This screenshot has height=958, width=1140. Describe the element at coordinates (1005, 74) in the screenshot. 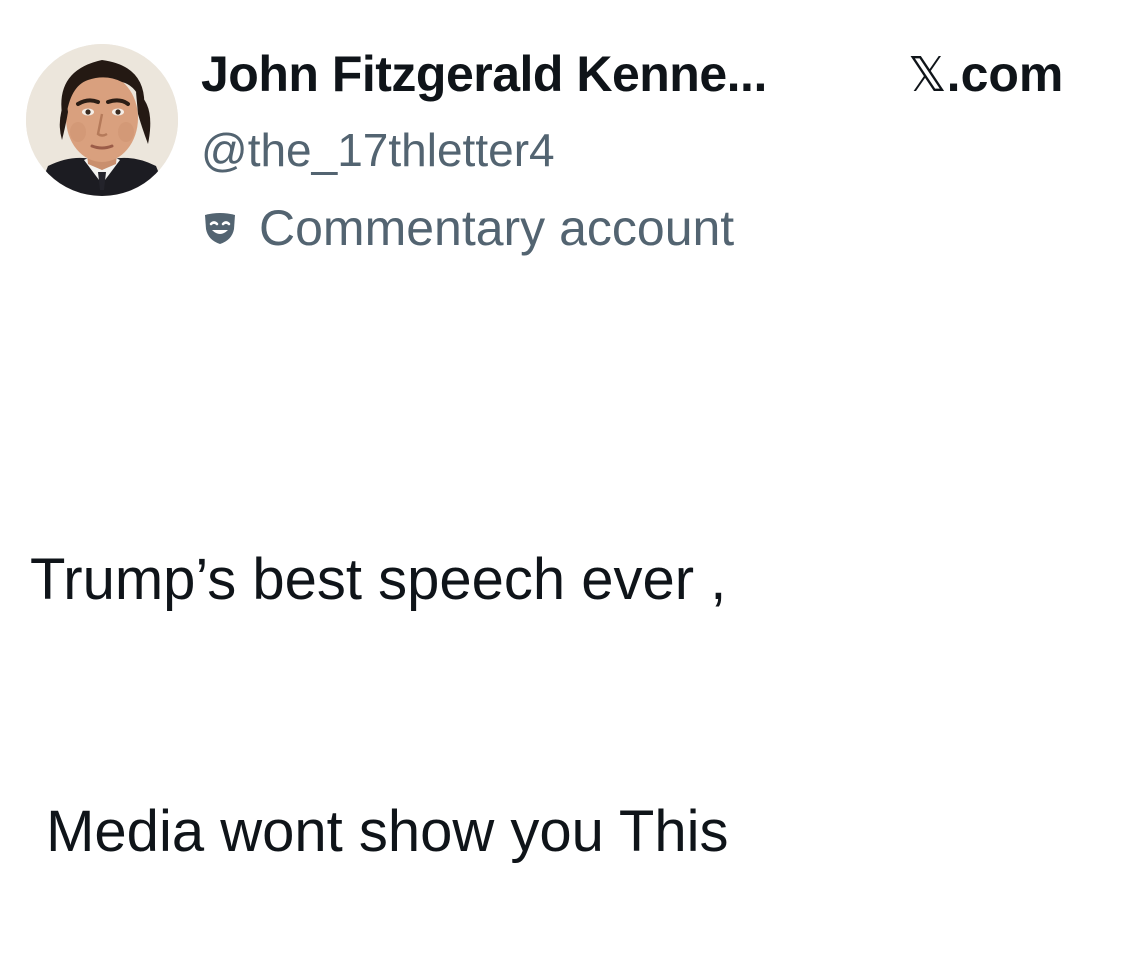

I see `source-domain: .com` at that location.